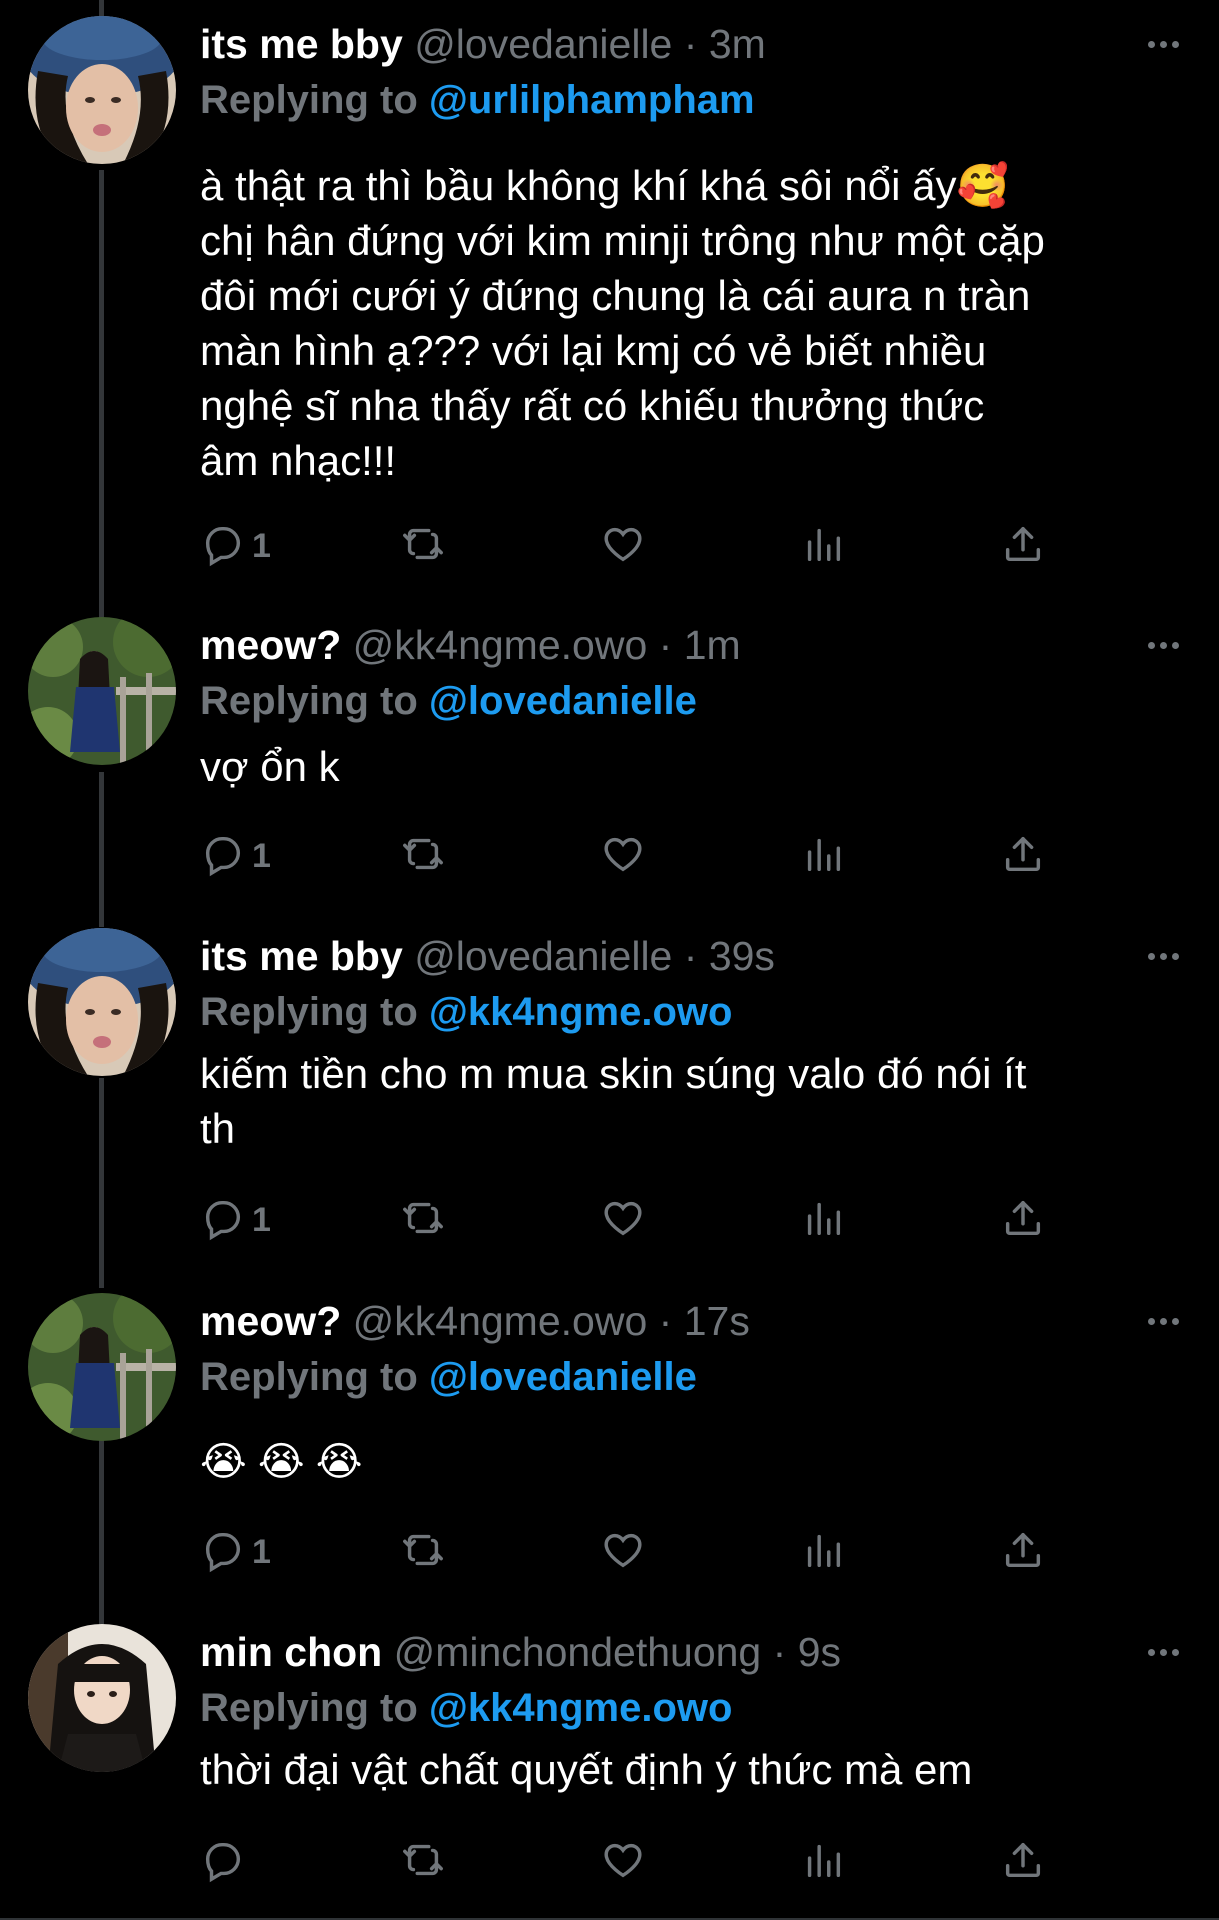  Describe the element at coordinates (578, 1652) in the screenshot. I see `user-handle: @minchondethuong` at that location.